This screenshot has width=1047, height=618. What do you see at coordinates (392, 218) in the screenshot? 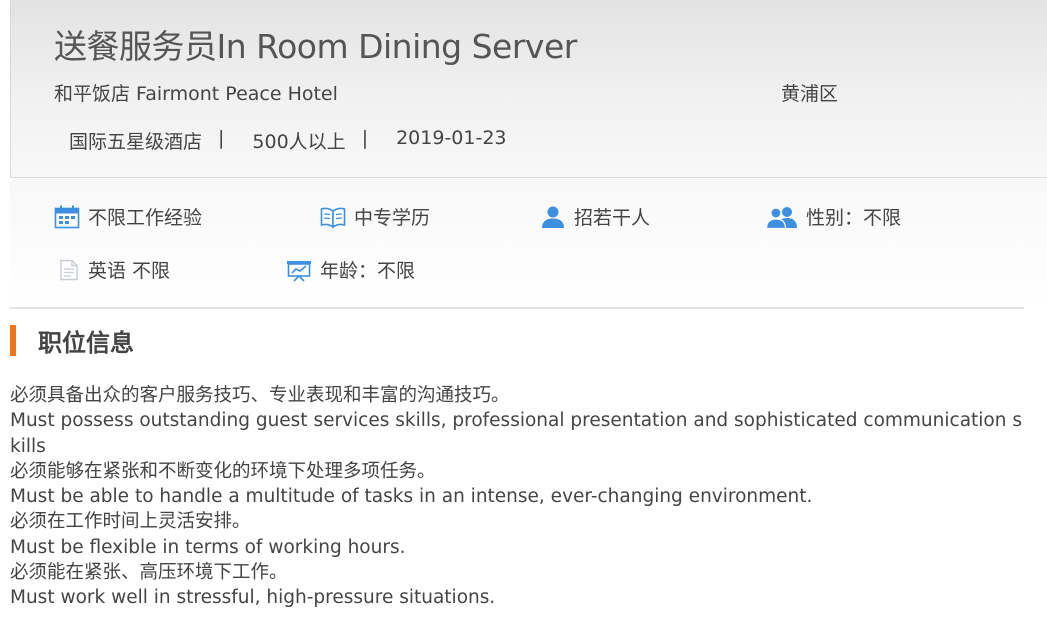
I see `requirement-label: 中专学历` at bounding box center [392, 218].